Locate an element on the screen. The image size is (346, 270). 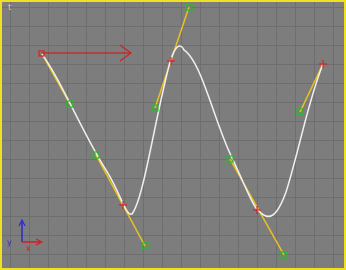
axis-x-label: x is located at coordinates (28, 248).